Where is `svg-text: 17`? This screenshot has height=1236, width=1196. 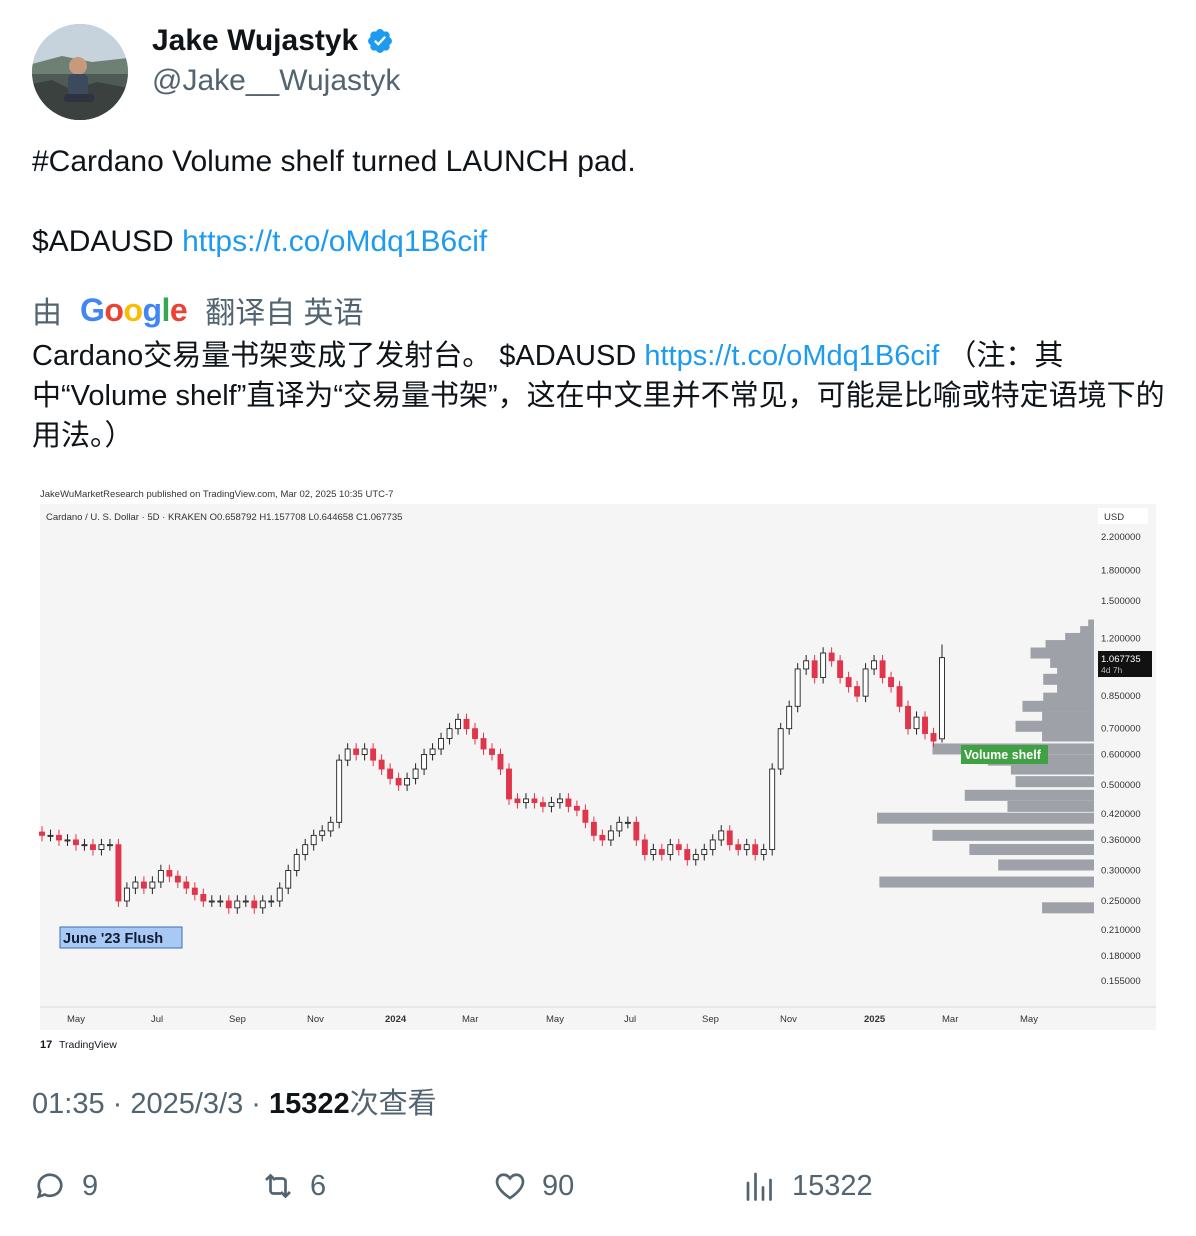 svg-text: 17 is located at coordinates (46, 1045).